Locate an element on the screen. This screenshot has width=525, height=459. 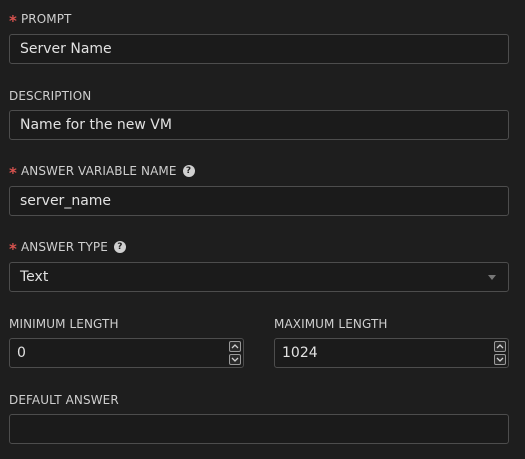
answer-variable-name-input-value: server_name is located at coordinates (66, 201).